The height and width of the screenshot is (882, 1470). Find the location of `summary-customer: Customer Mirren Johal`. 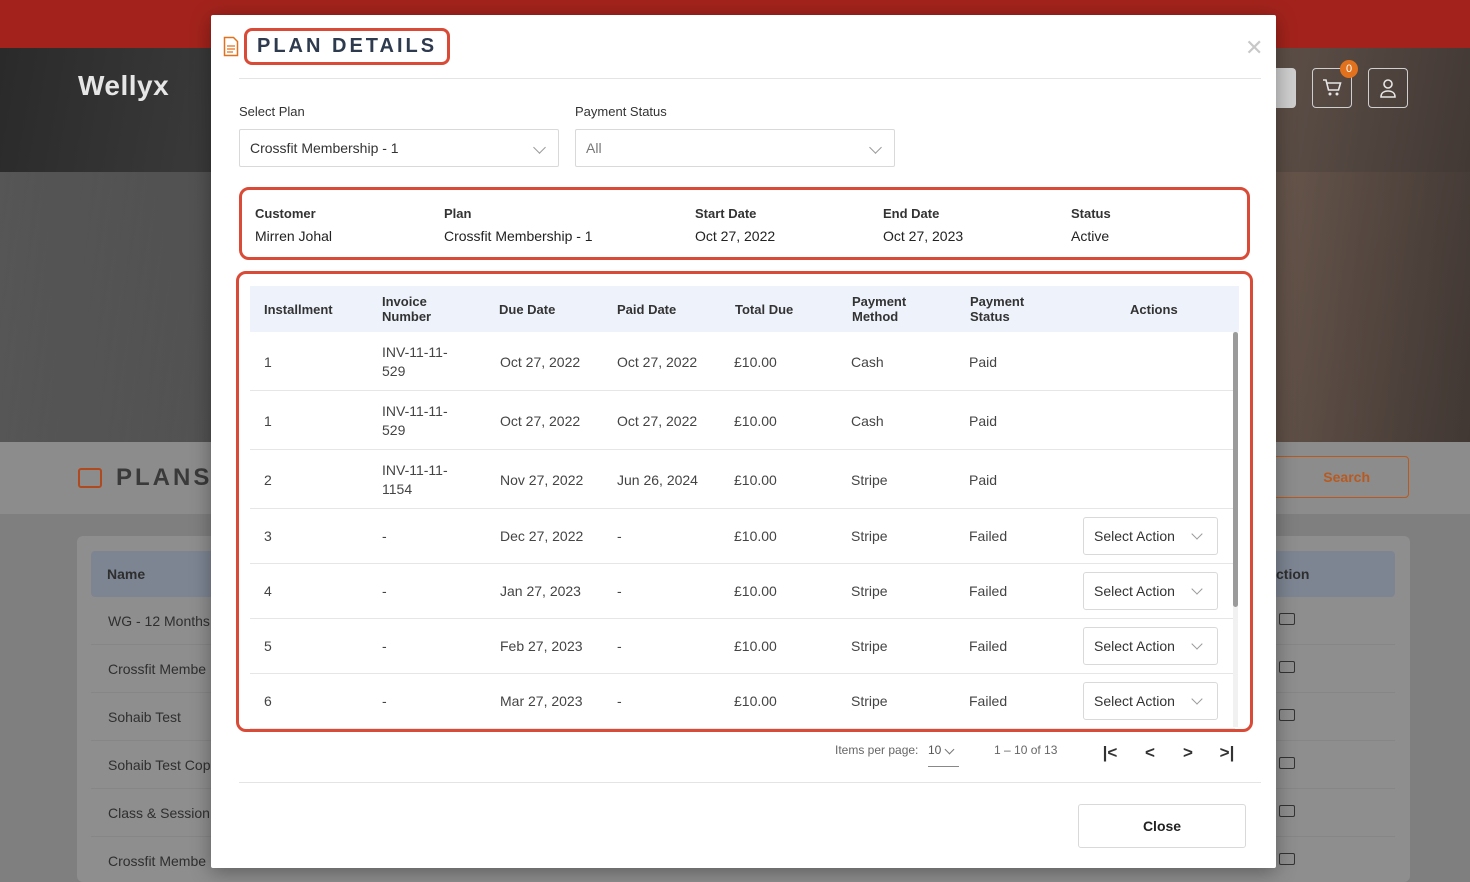

summary-customer: Customer Mirren Johal is located at coordinates (293, 225).